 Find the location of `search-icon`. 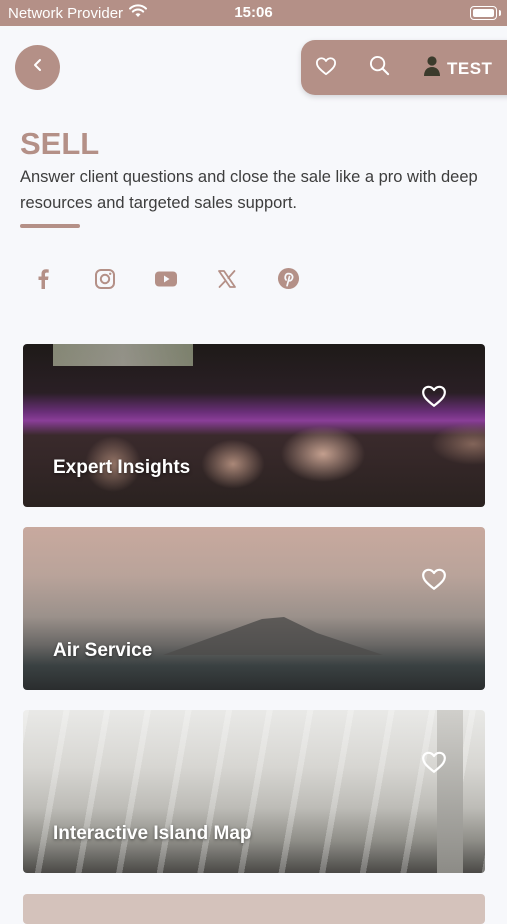

search-icon is located at coordinates (379, 68).